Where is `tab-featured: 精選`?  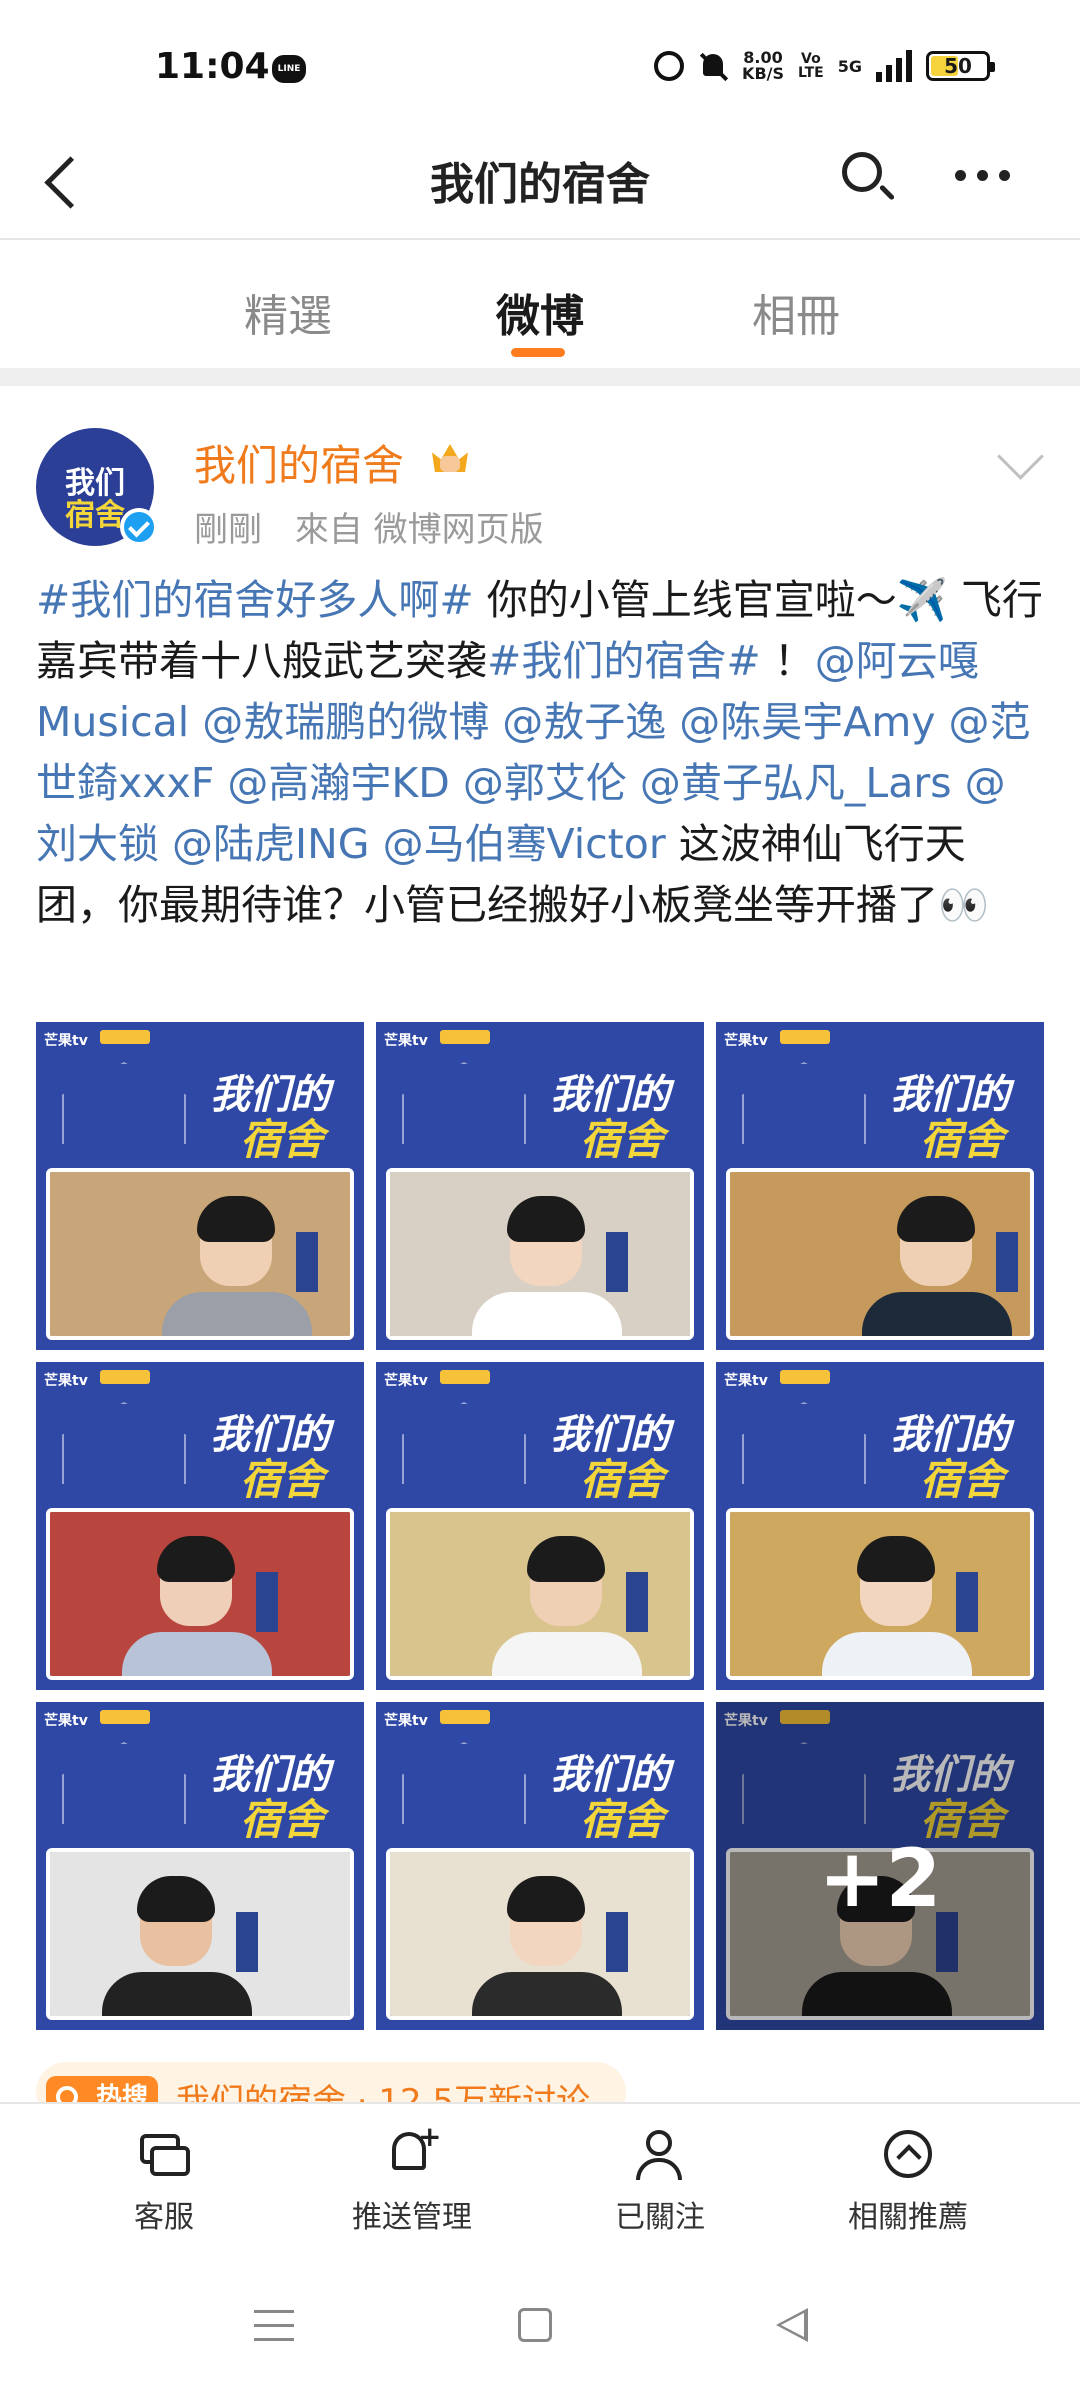
tab-featured: 精選 is located at coordinates (288, 312).